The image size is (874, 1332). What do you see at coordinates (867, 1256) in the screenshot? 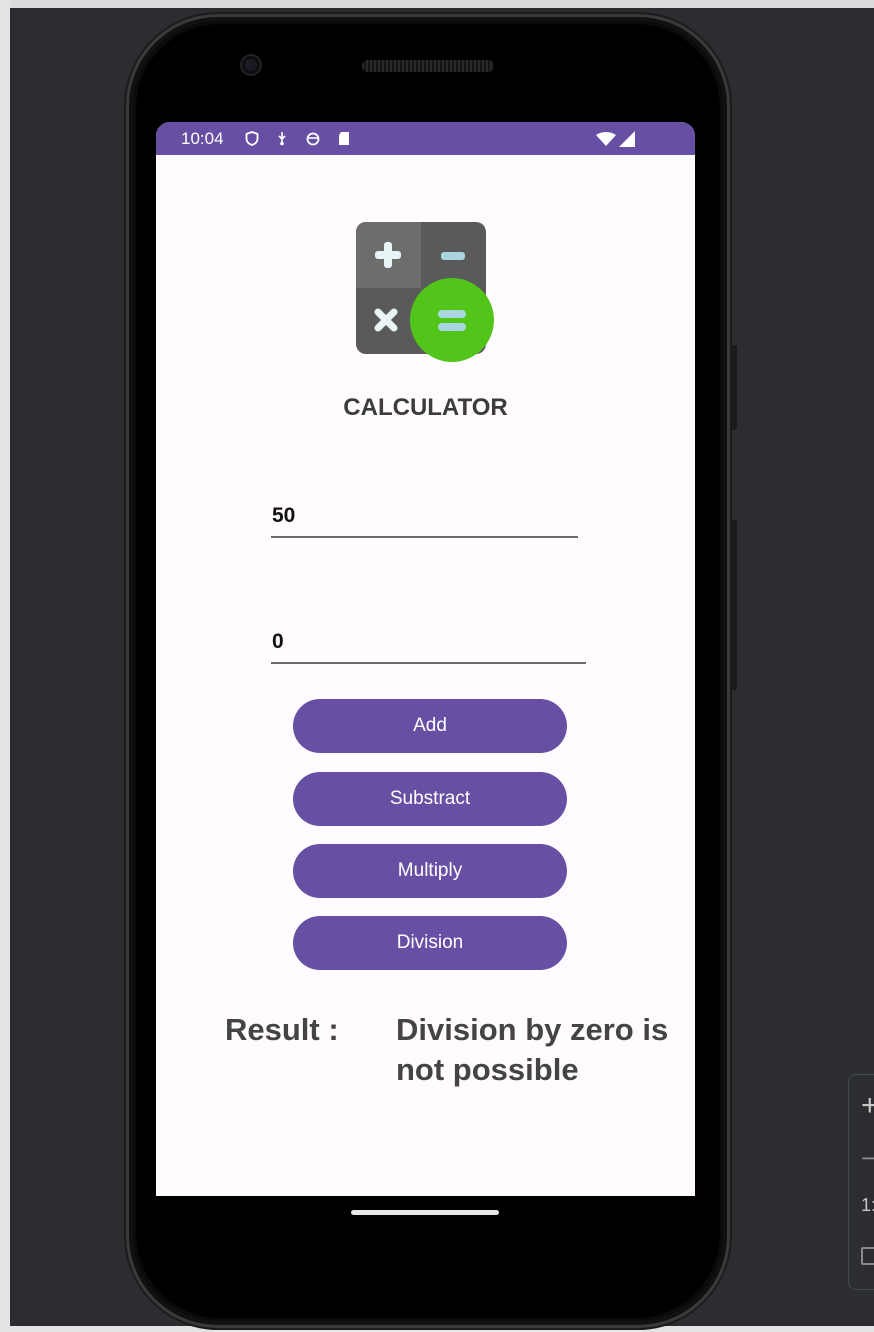
I see `fit-screen-icon` at bounding box center [867, 1256].